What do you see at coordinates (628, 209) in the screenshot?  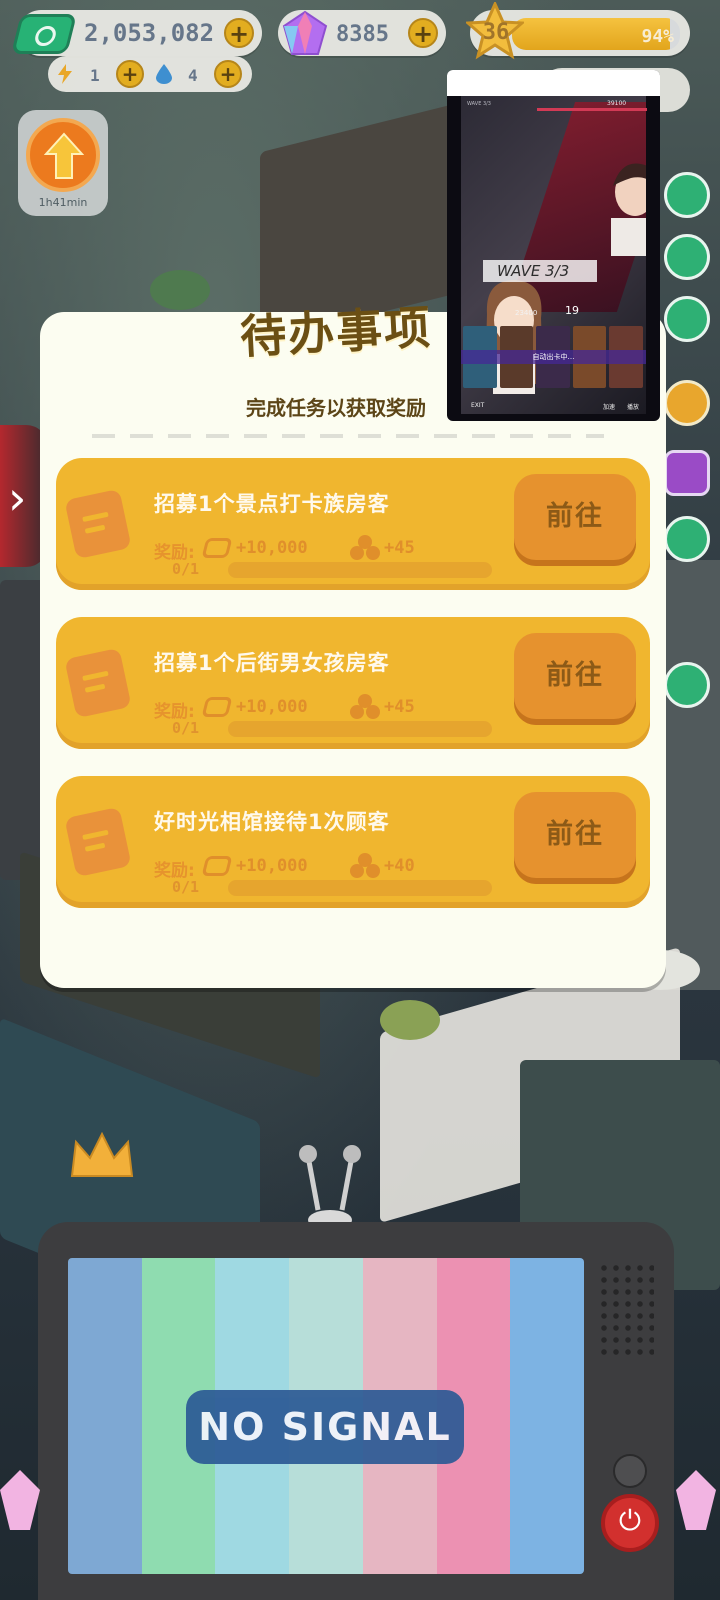 I see `male-character` at bounding box center [628, 209].